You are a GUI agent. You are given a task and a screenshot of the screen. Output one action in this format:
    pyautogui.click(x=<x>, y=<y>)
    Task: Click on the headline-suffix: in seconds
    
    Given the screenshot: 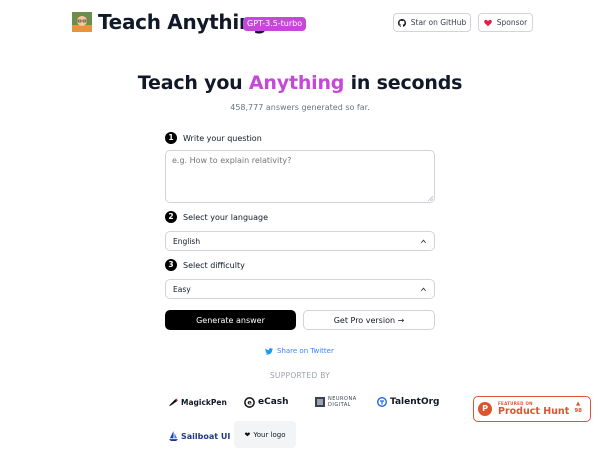 What is the action you would take?
    pyautogui.click(x=403, y=83)
    